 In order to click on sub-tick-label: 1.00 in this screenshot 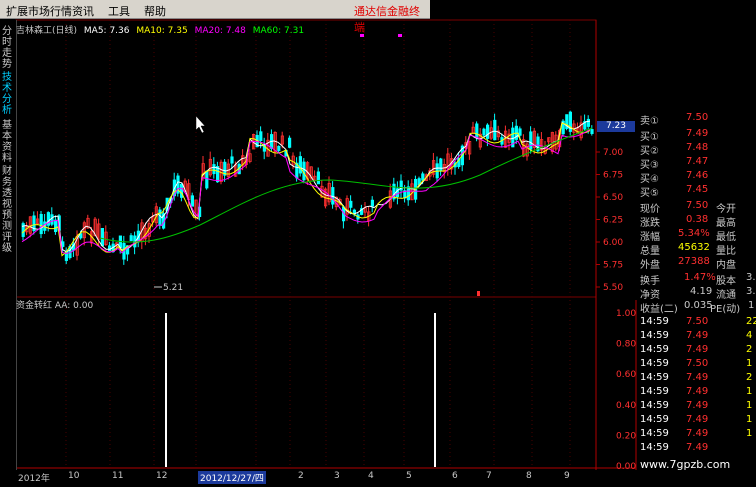, I will do `click(626, 314)`.